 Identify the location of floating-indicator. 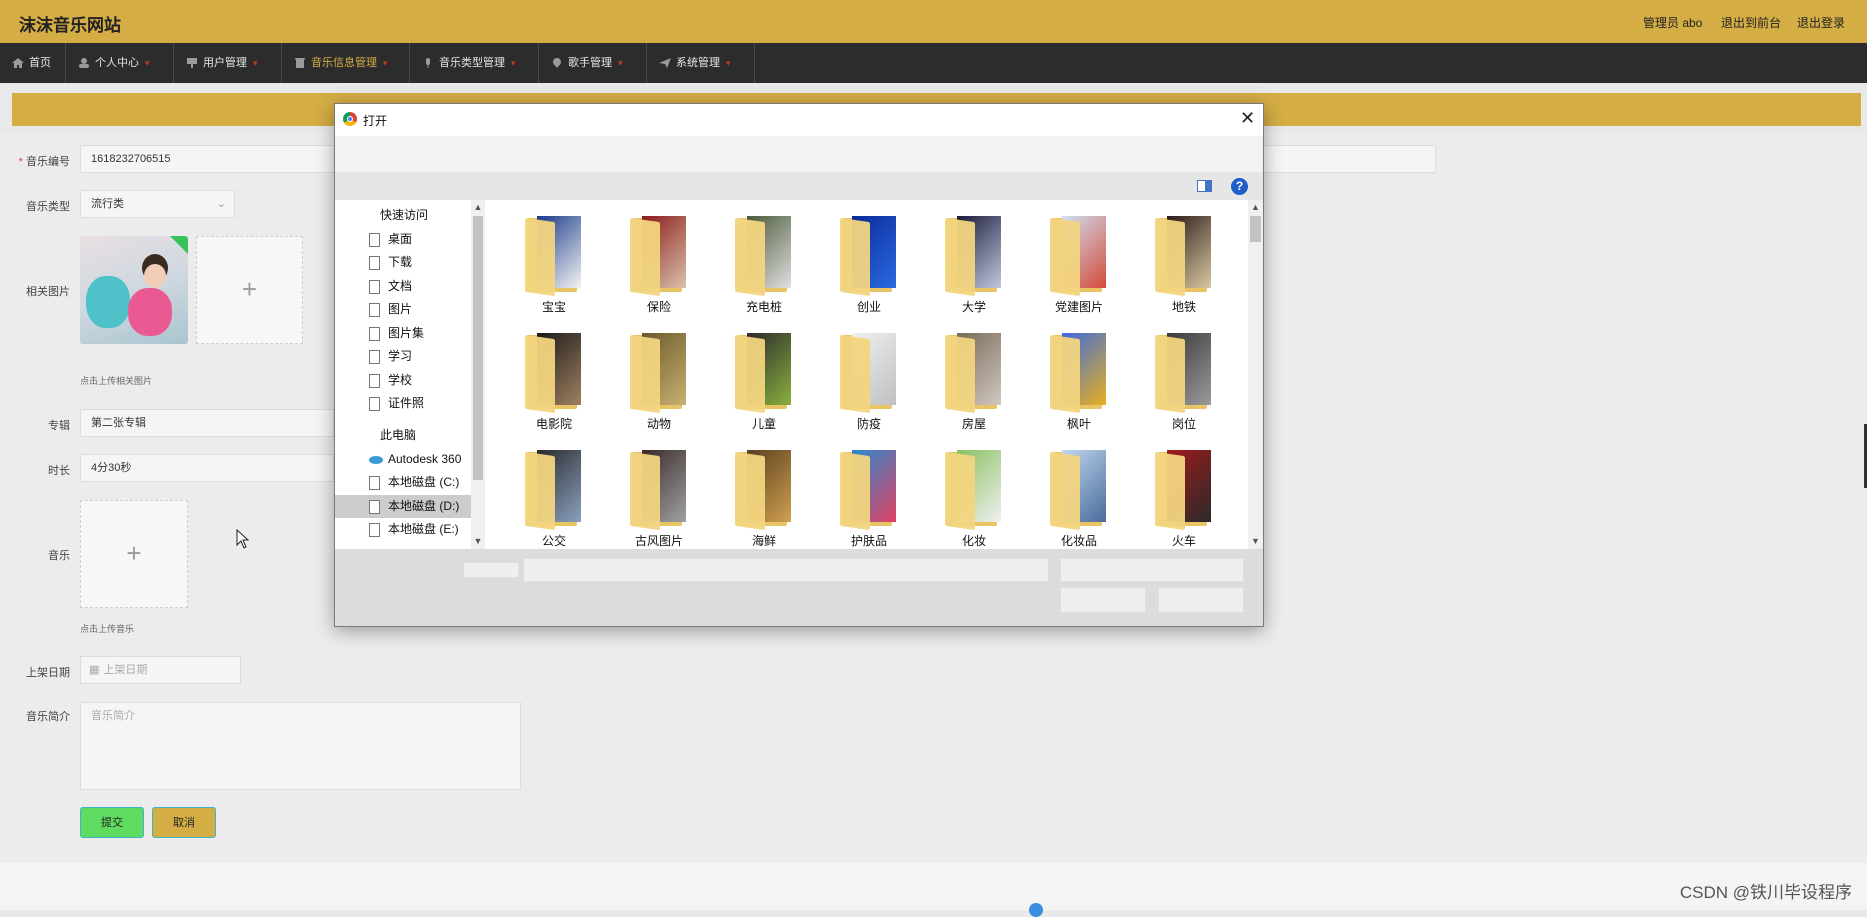
(1036, 910).